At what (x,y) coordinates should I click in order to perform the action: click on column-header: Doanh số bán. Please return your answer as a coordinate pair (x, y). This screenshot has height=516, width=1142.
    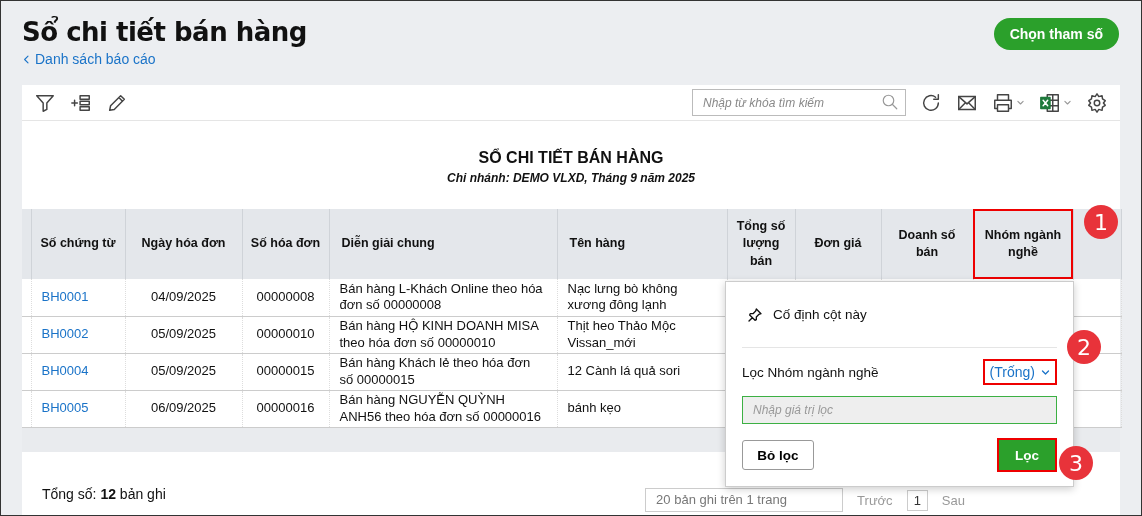
    Looking at the image, I should click on (927, 244).